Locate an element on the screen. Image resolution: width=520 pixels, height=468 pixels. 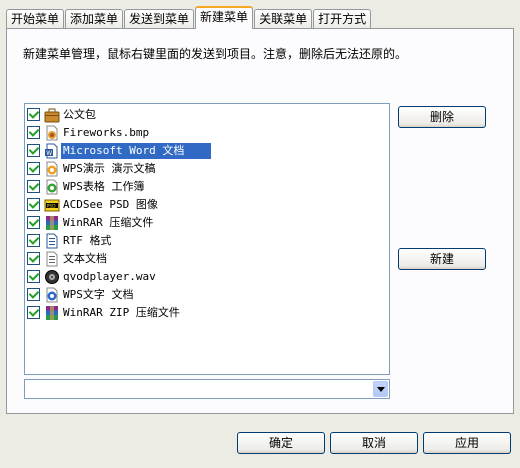
tab-strip: 开始菜单 添加菜单 发送到菜单 新建菜单 关联菜单 打开方式 is located at coordinates (189, 17).